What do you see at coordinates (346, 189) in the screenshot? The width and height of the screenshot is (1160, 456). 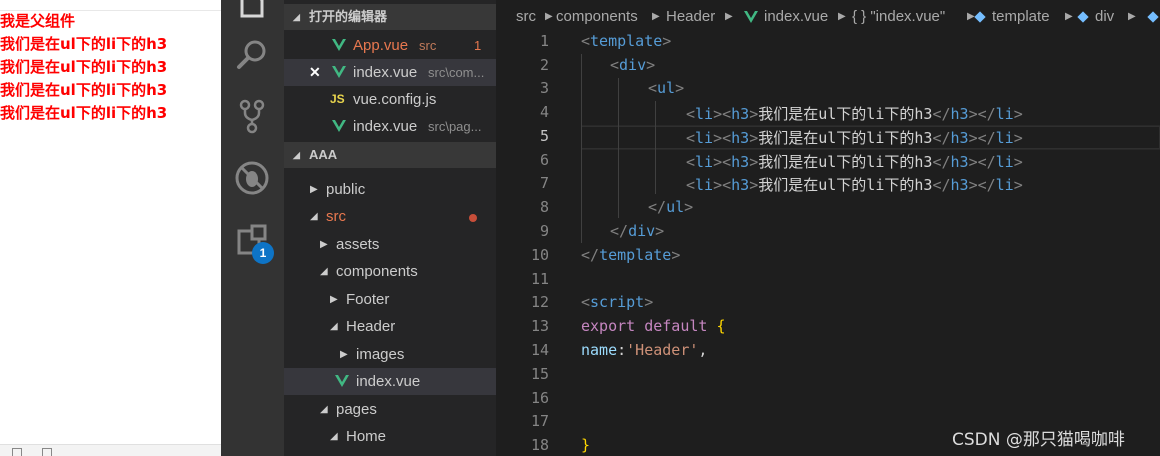 I see `tree-label: public` at bounding box center [346, 189].